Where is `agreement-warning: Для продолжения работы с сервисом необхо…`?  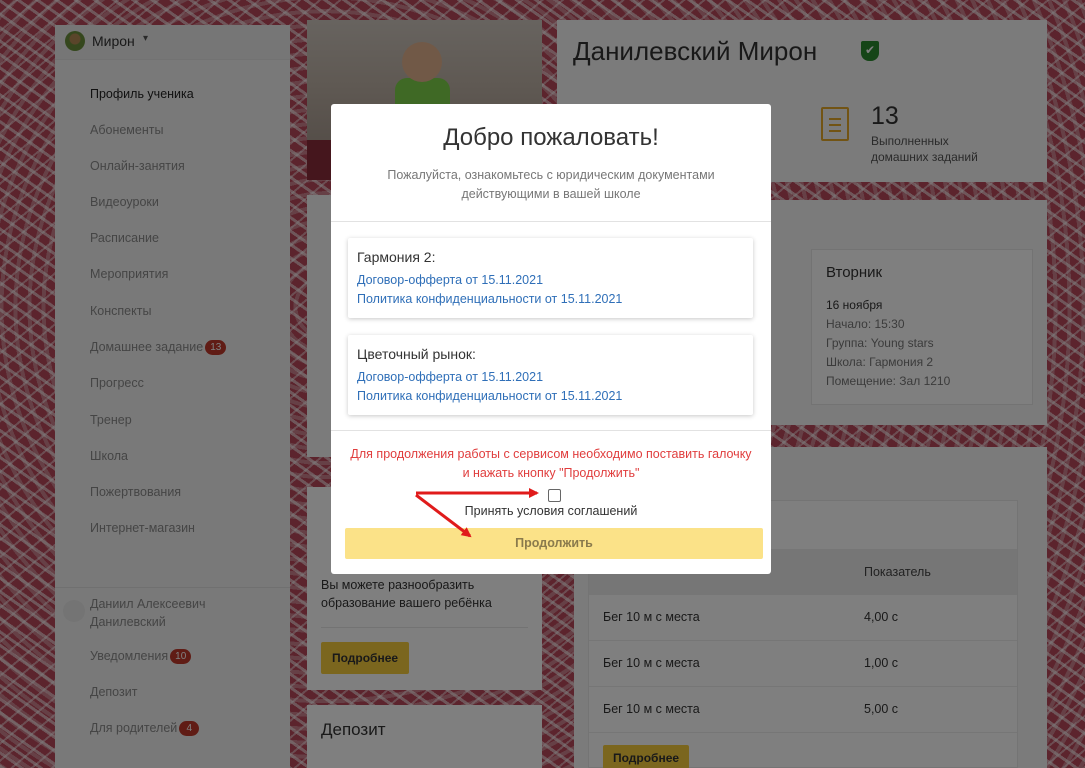 agreement-warning: Для продолжения работы с сервисом необхо… is located at coordinates (551, 464).